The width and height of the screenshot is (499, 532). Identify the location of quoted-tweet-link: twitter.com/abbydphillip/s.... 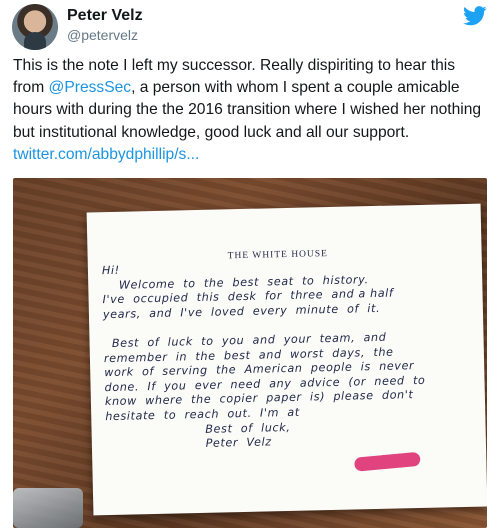
(106, 154).